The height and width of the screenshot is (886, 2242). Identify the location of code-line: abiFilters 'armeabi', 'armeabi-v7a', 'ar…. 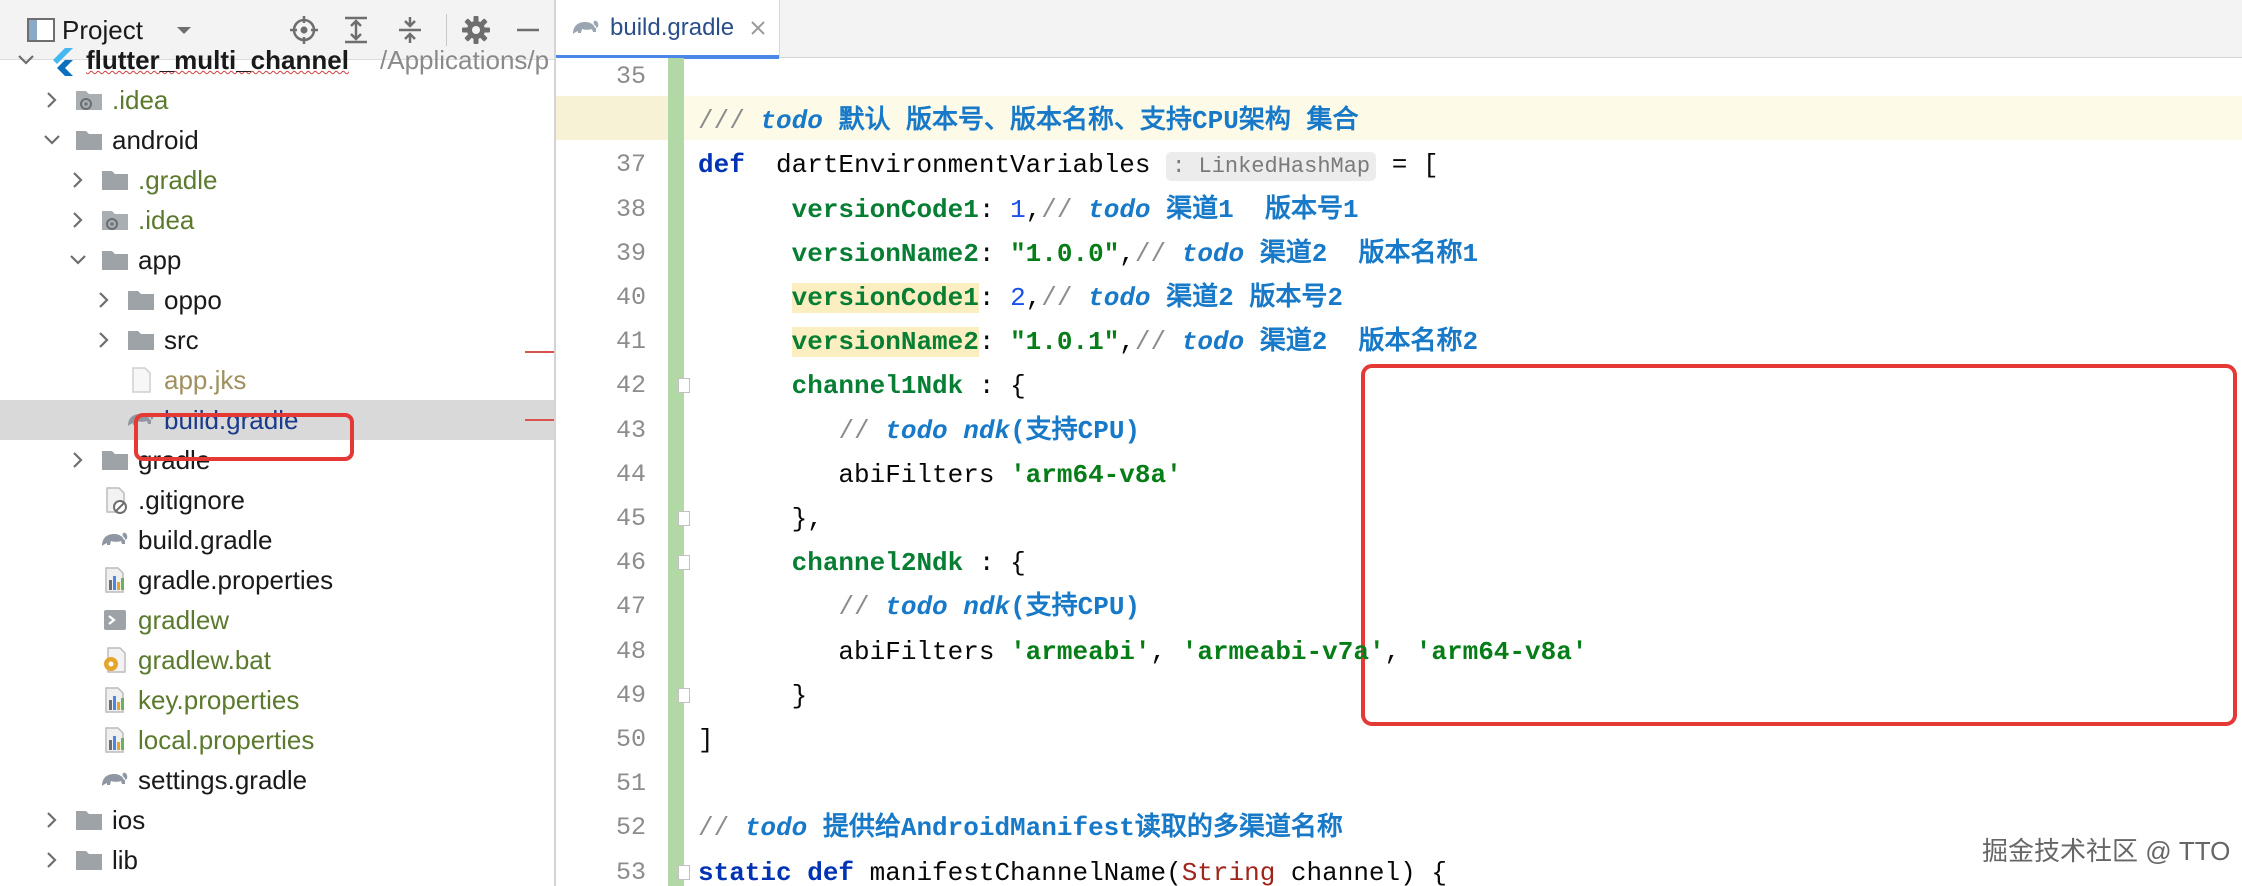
(1142, 652).